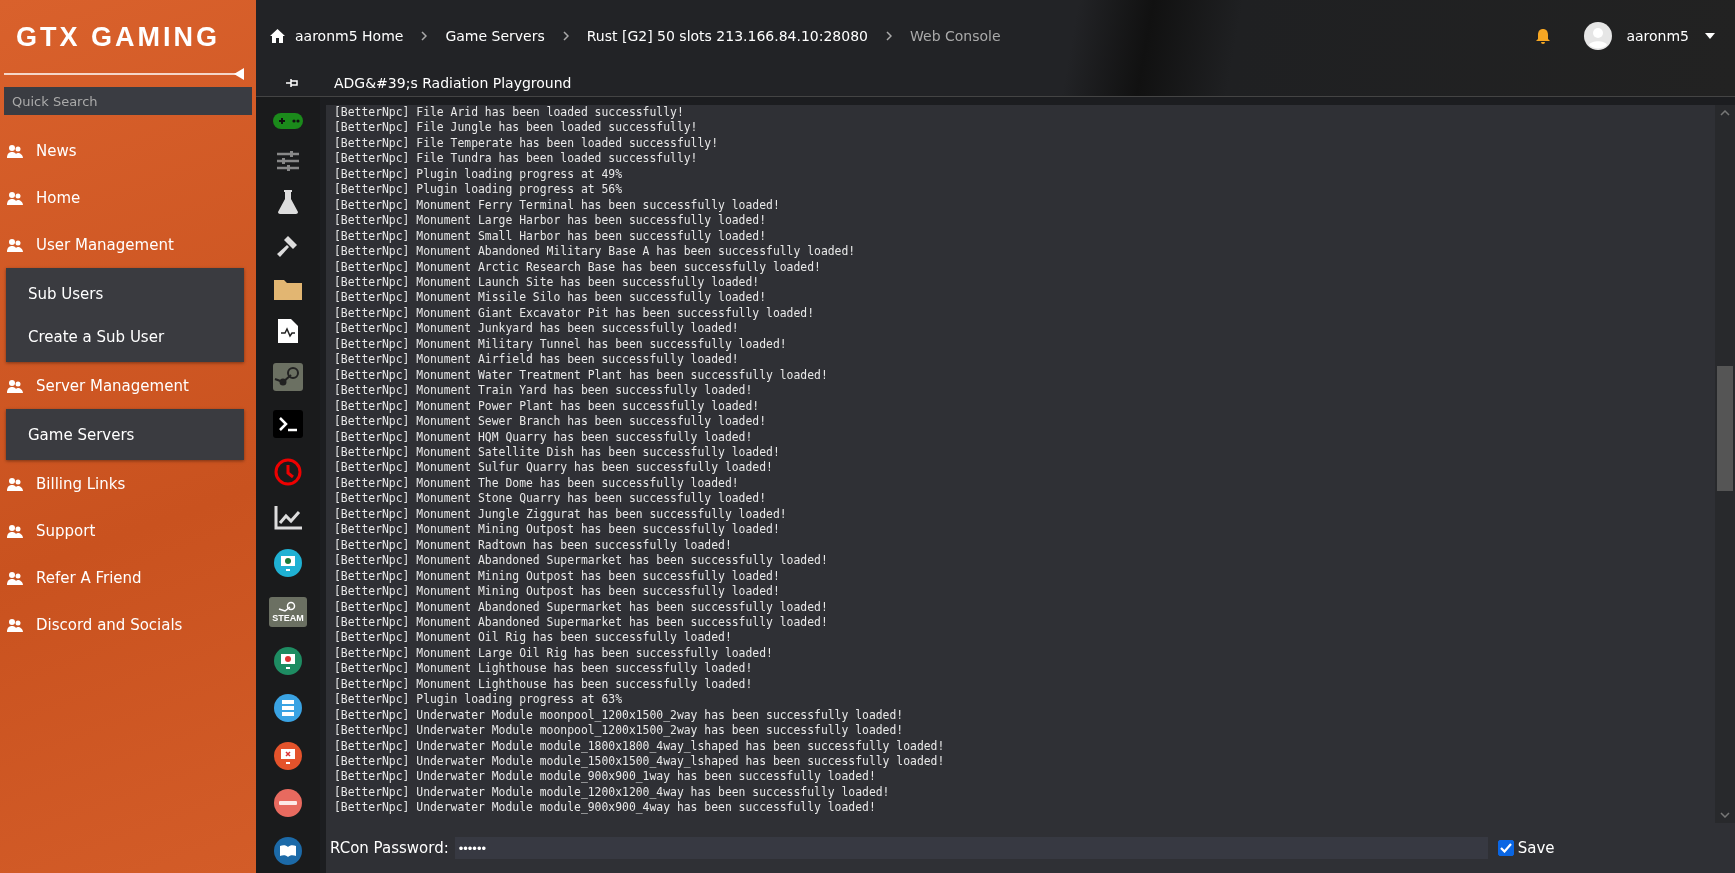 The image size is (1735, 873). What do you see at coordinates (561, 344) in the screenshot?
I see `console-line: [BetterNpc] Monument Military Tunnel has been successfully loaded!` at bounding box center [561, 344].